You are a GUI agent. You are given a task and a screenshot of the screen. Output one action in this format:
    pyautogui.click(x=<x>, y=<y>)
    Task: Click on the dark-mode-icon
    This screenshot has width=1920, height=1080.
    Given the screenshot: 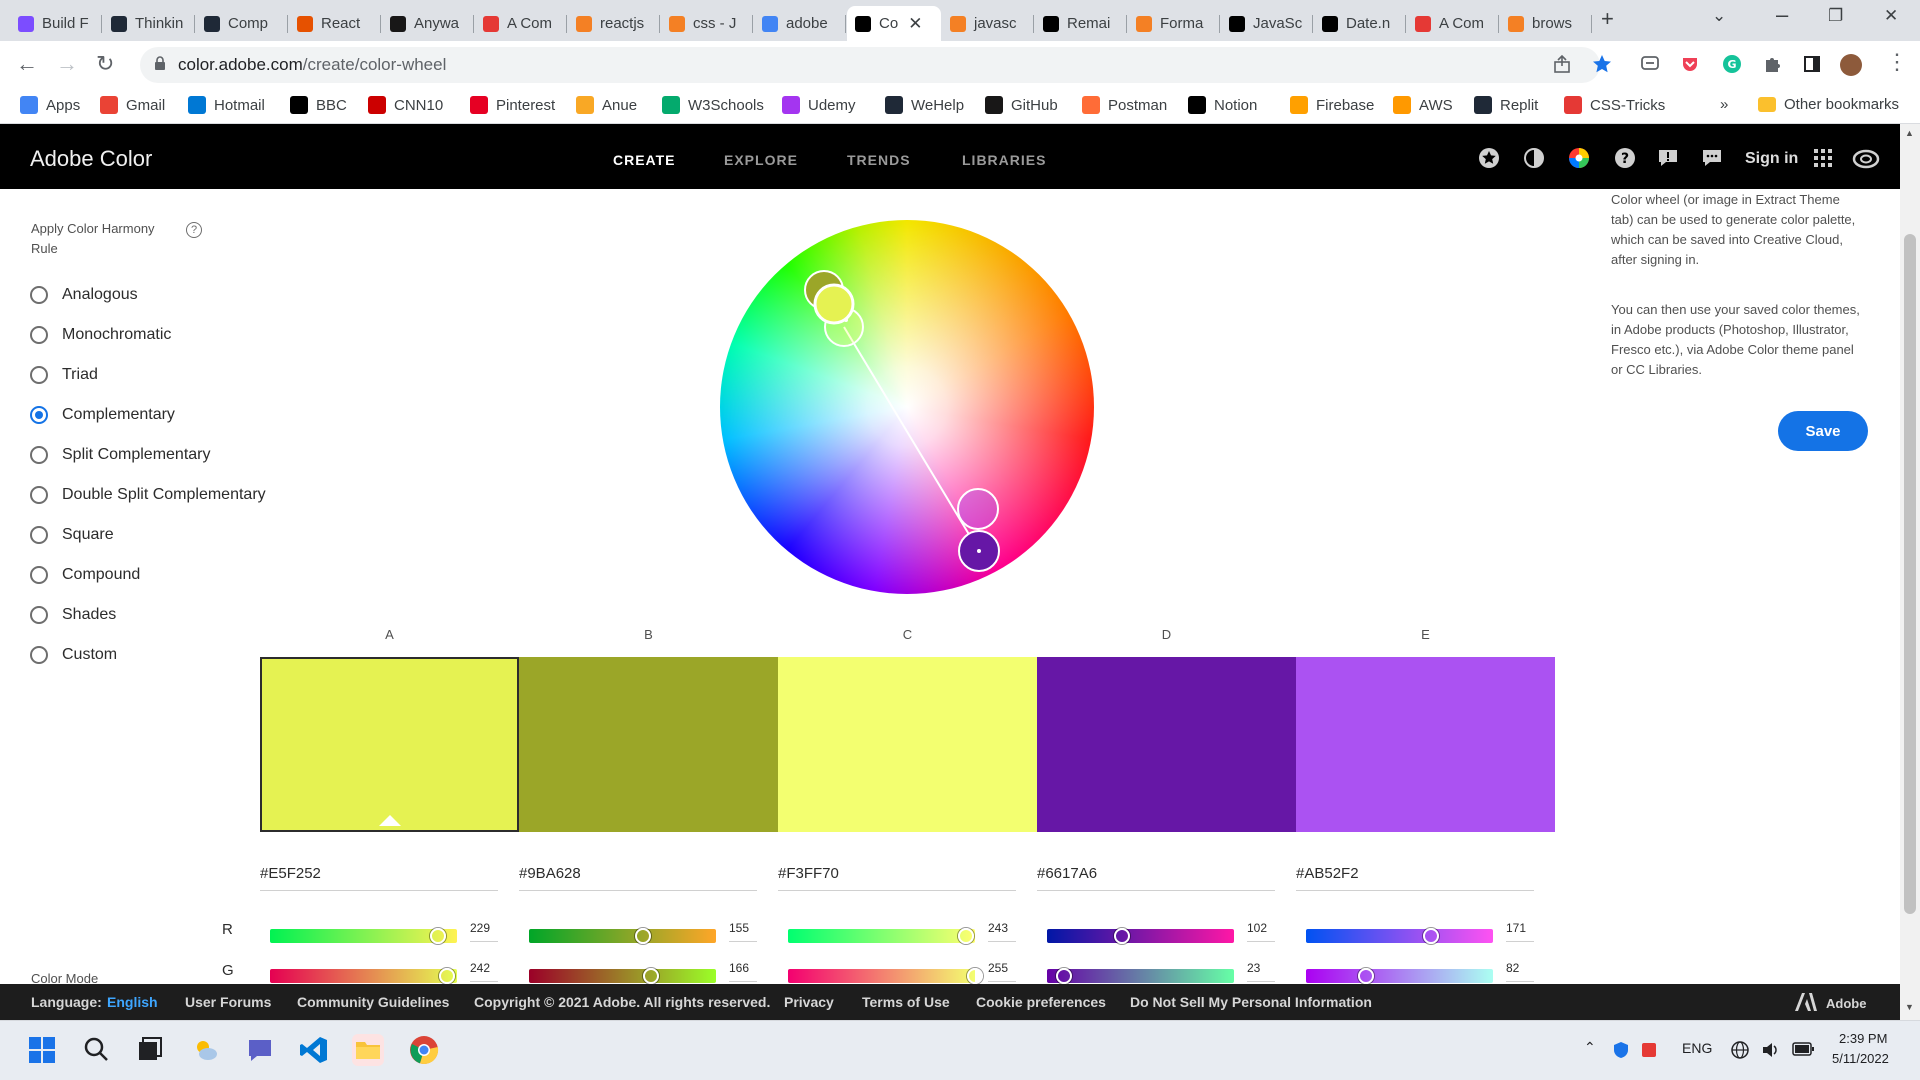 What is the action you would take?
    pyautogui.click(x=1534, y=158)
    